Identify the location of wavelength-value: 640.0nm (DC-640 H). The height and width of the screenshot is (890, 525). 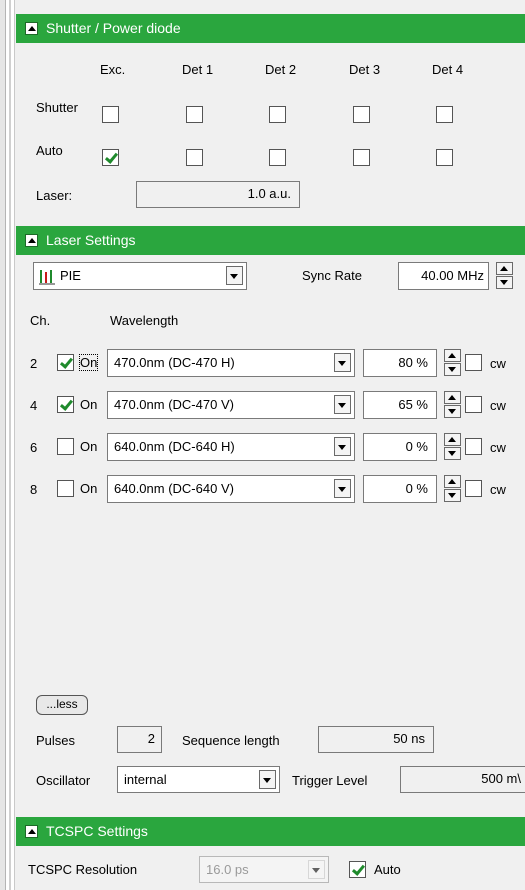
(174, 446).